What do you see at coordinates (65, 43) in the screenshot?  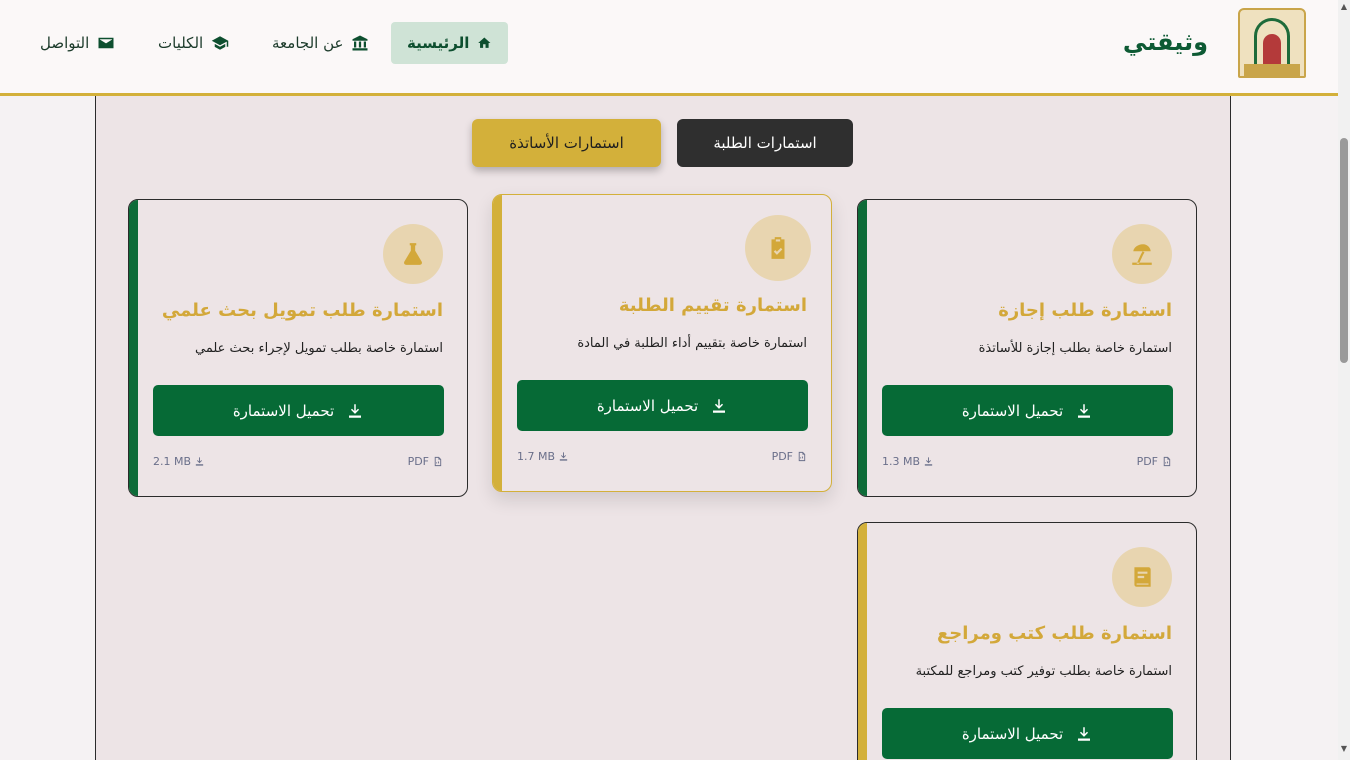 I see `nav-contact-label: التواصل` at bounding box center [65, 43].